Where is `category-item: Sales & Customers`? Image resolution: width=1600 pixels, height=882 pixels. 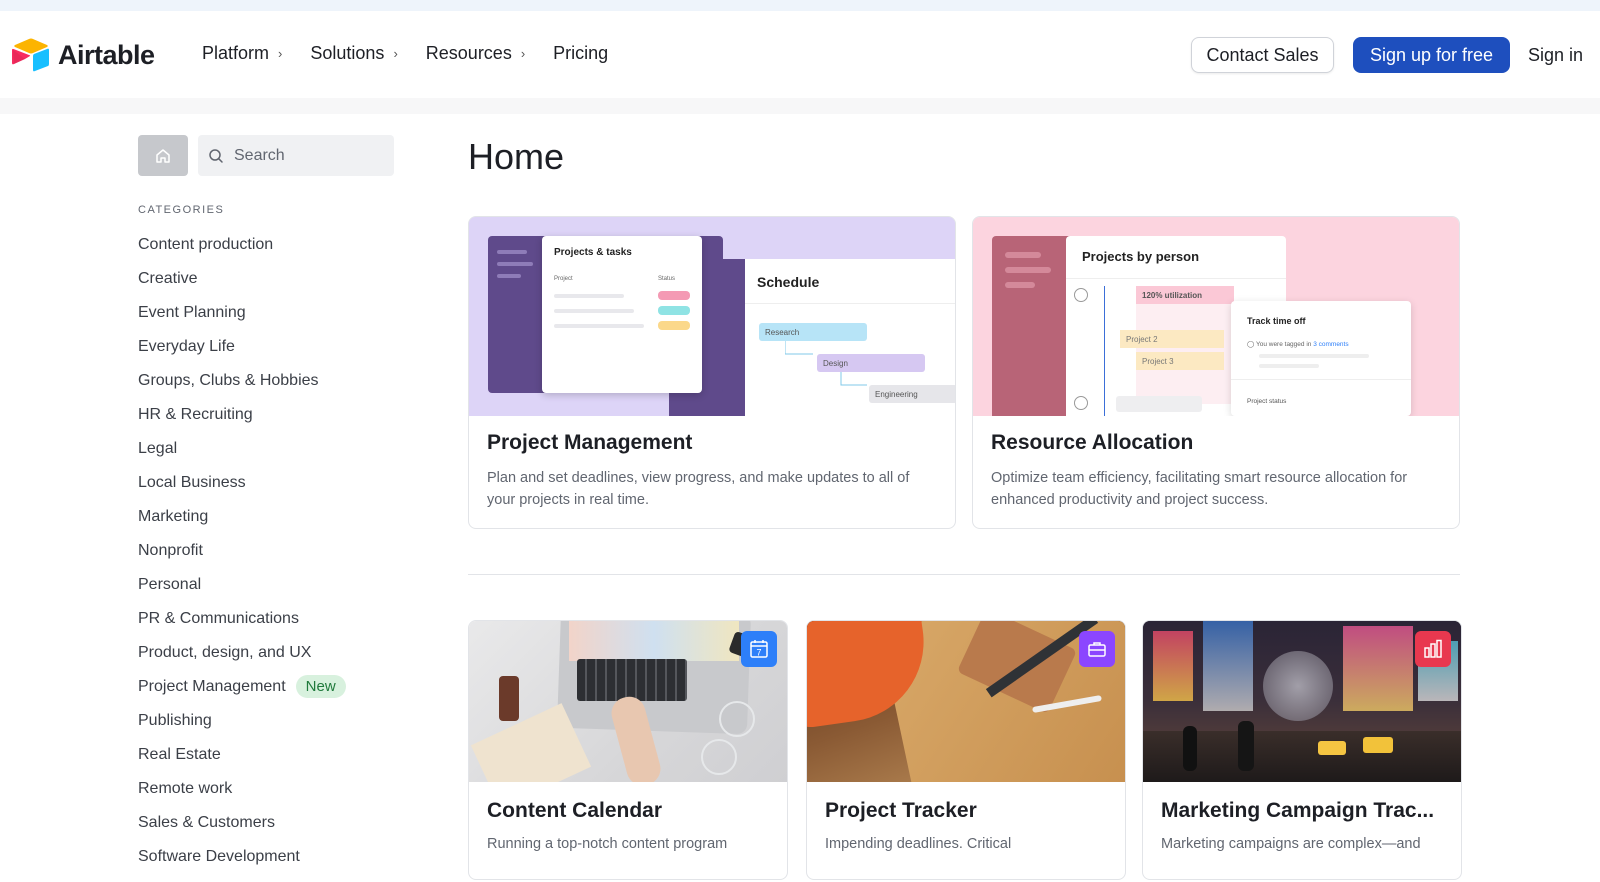 category-item: Sales & Customers is located at coordinates (242, 831).